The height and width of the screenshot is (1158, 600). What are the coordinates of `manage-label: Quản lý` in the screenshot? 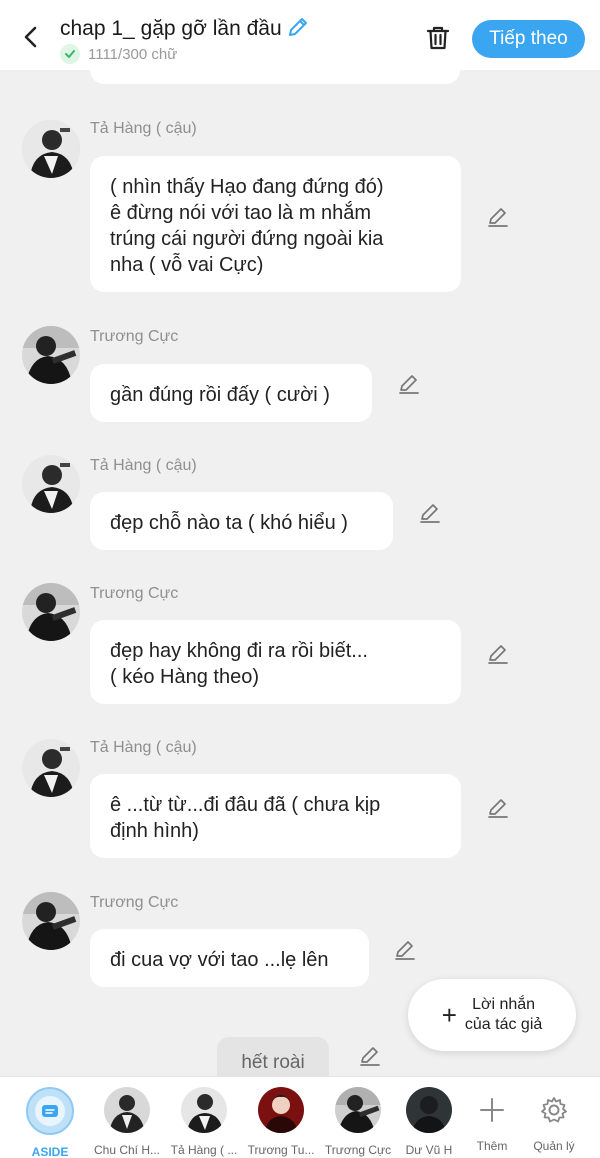 It's located at (554, 1146).